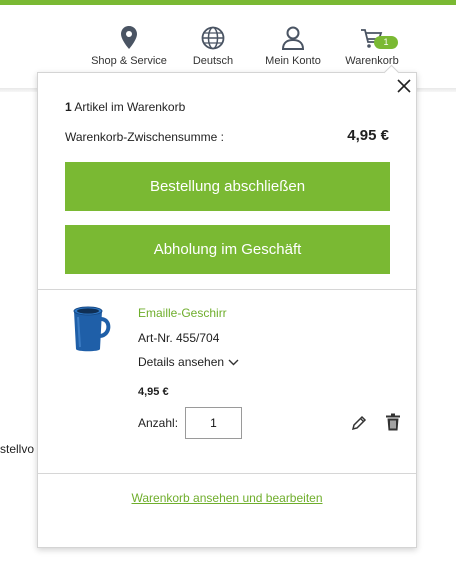 The height and width of the screenshot is (579, 456). Describe the element at coordinates (227, 186) in the screenshot. I see `checkout-button: Bestellung abschließen` at that location.